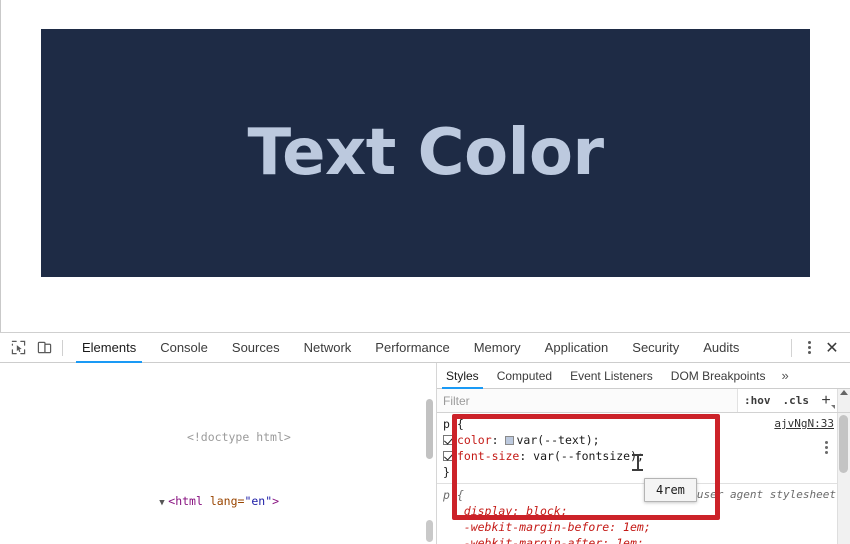  Describe the element at coordinates (637, 527) in the screenshot. I see `ua-margin-before-value: 1em;` at that location.